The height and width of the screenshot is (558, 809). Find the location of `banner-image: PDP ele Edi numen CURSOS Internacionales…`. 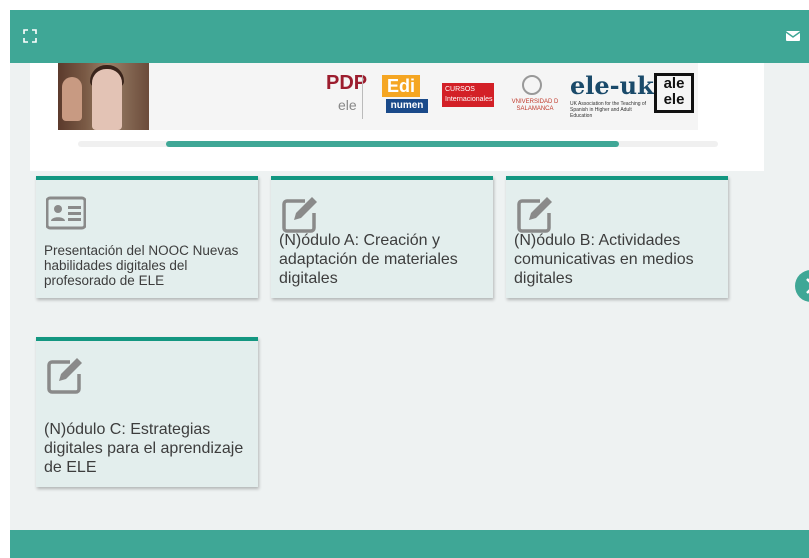

banner-image: PDP ele Edi numen CURSOS Internacionales… is located at coordinates (378, 96).